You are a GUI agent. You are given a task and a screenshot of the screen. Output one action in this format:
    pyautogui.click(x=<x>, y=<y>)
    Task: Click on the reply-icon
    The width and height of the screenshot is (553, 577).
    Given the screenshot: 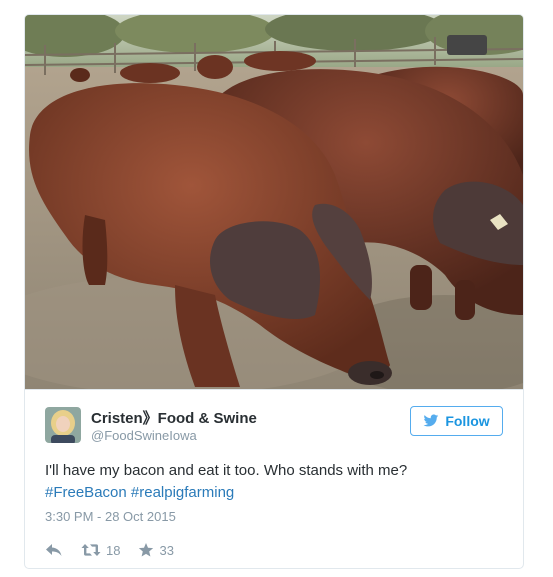 What is the action you would take?
    pyautogui.click(x=54, y=550)
    